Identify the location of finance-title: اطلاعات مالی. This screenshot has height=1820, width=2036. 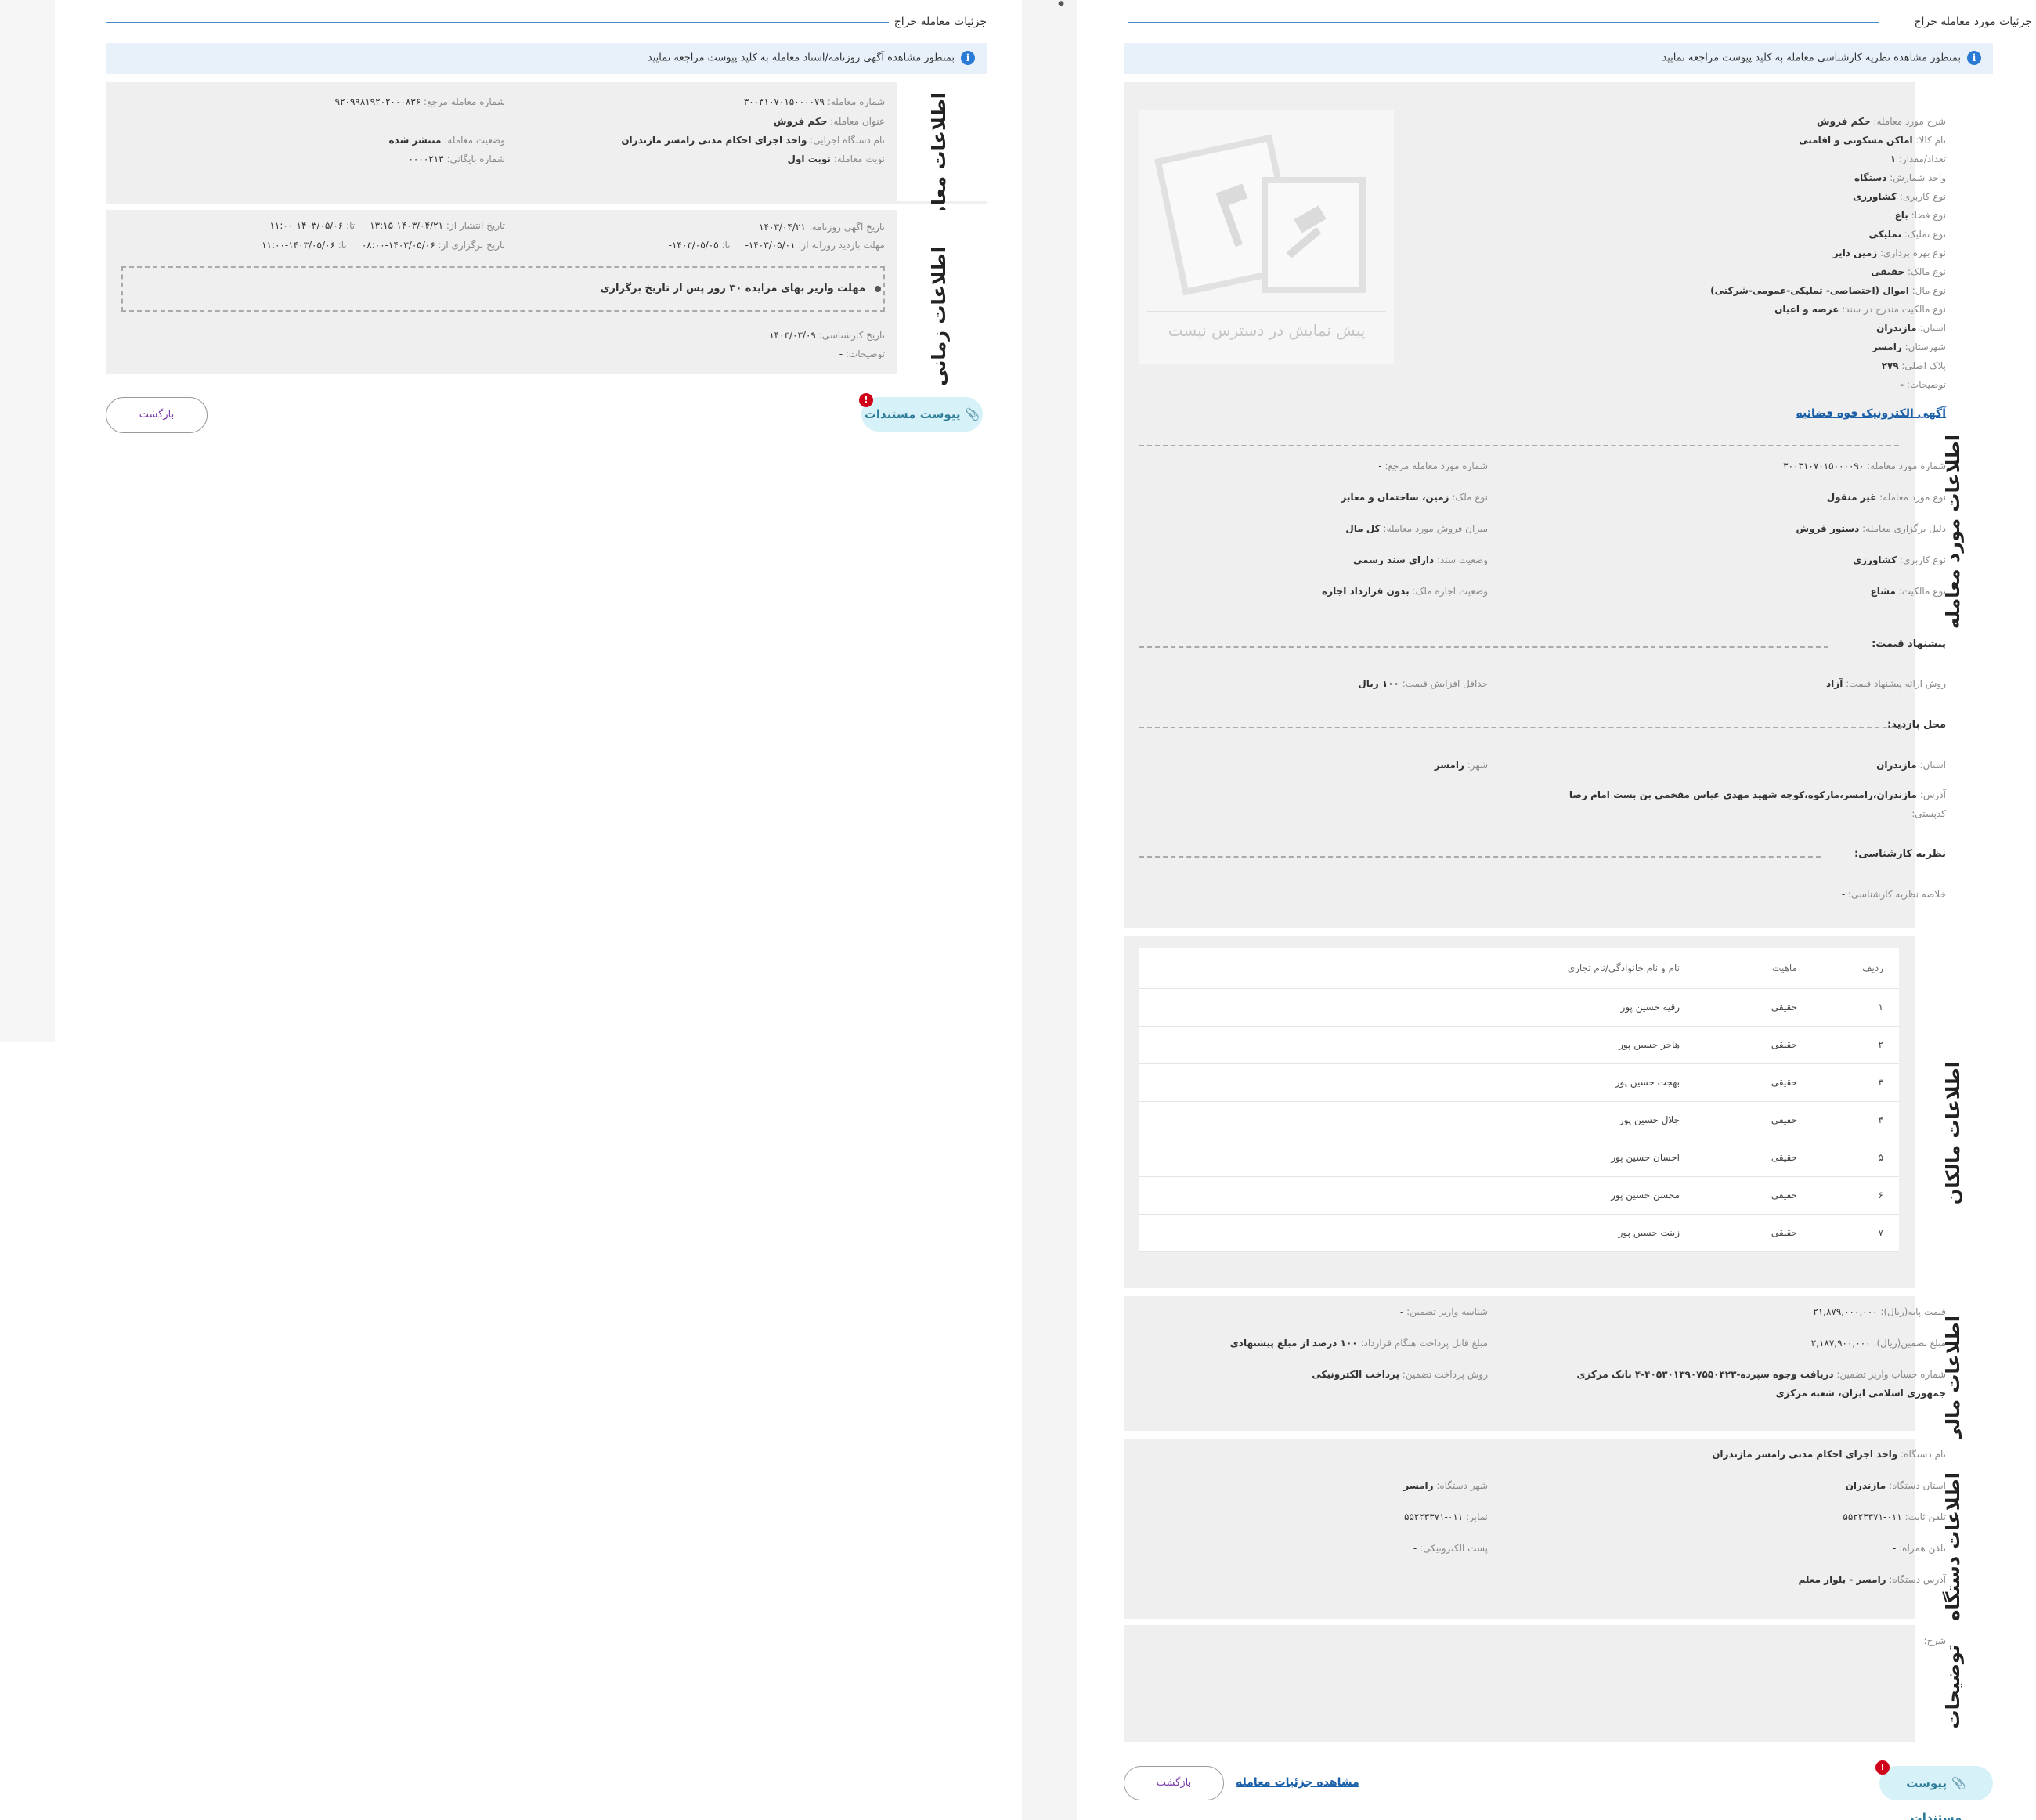
(1953, 1380).